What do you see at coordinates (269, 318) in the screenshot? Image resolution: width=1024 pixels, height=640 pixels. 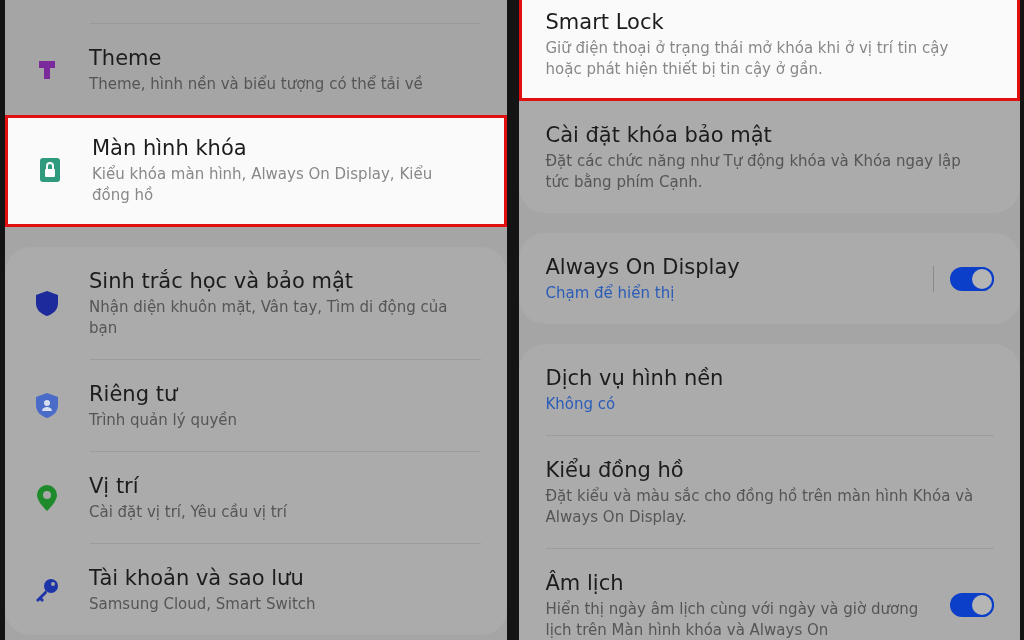 I see `setting-description: Nhận diện khuôn mặt, Vân tay, Tìm di động của bạn` at bounding box center [269, 318].